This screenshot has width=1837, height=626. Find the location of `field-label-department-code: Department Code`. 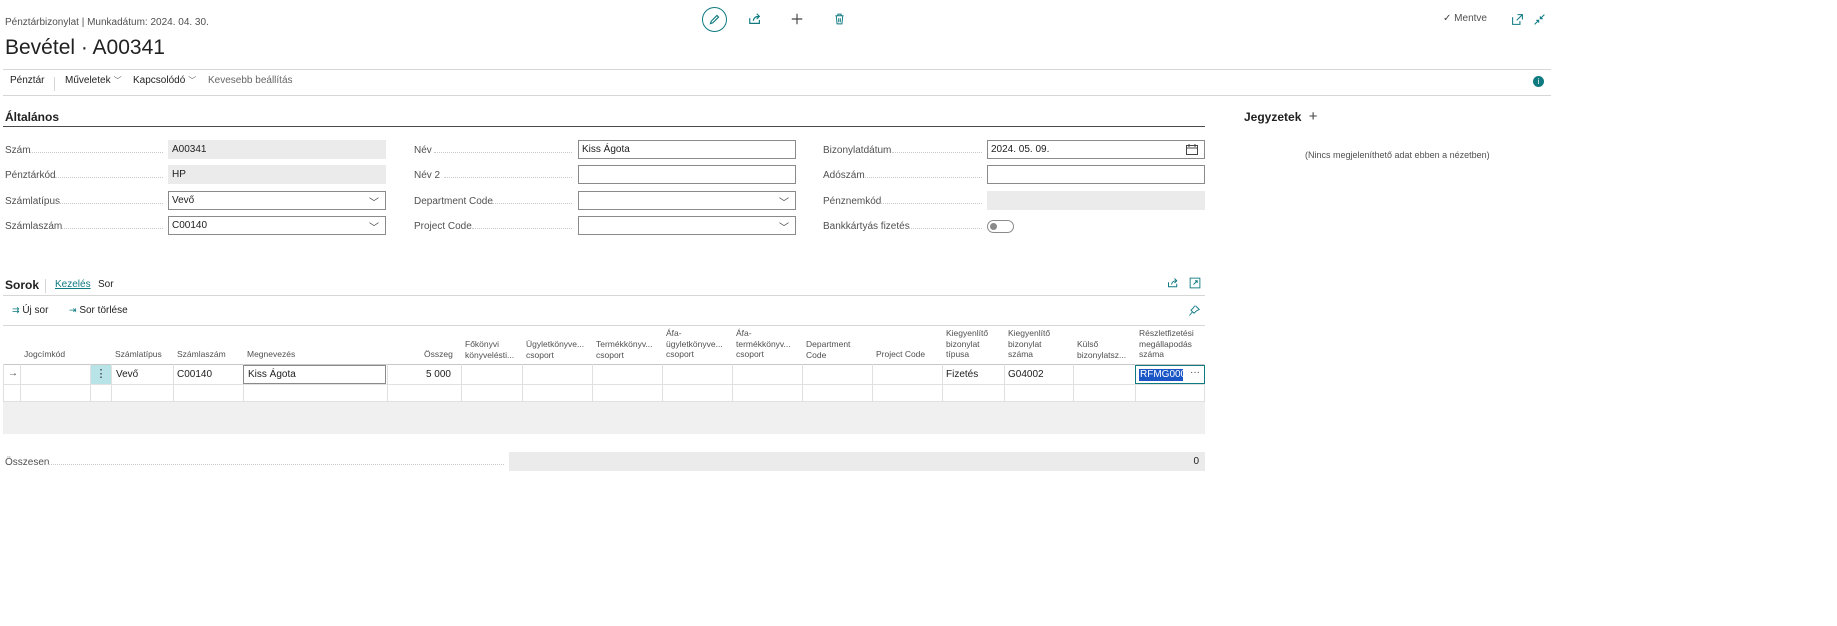

field-label-department-code: Department Code is located at coordinates (453, 201).